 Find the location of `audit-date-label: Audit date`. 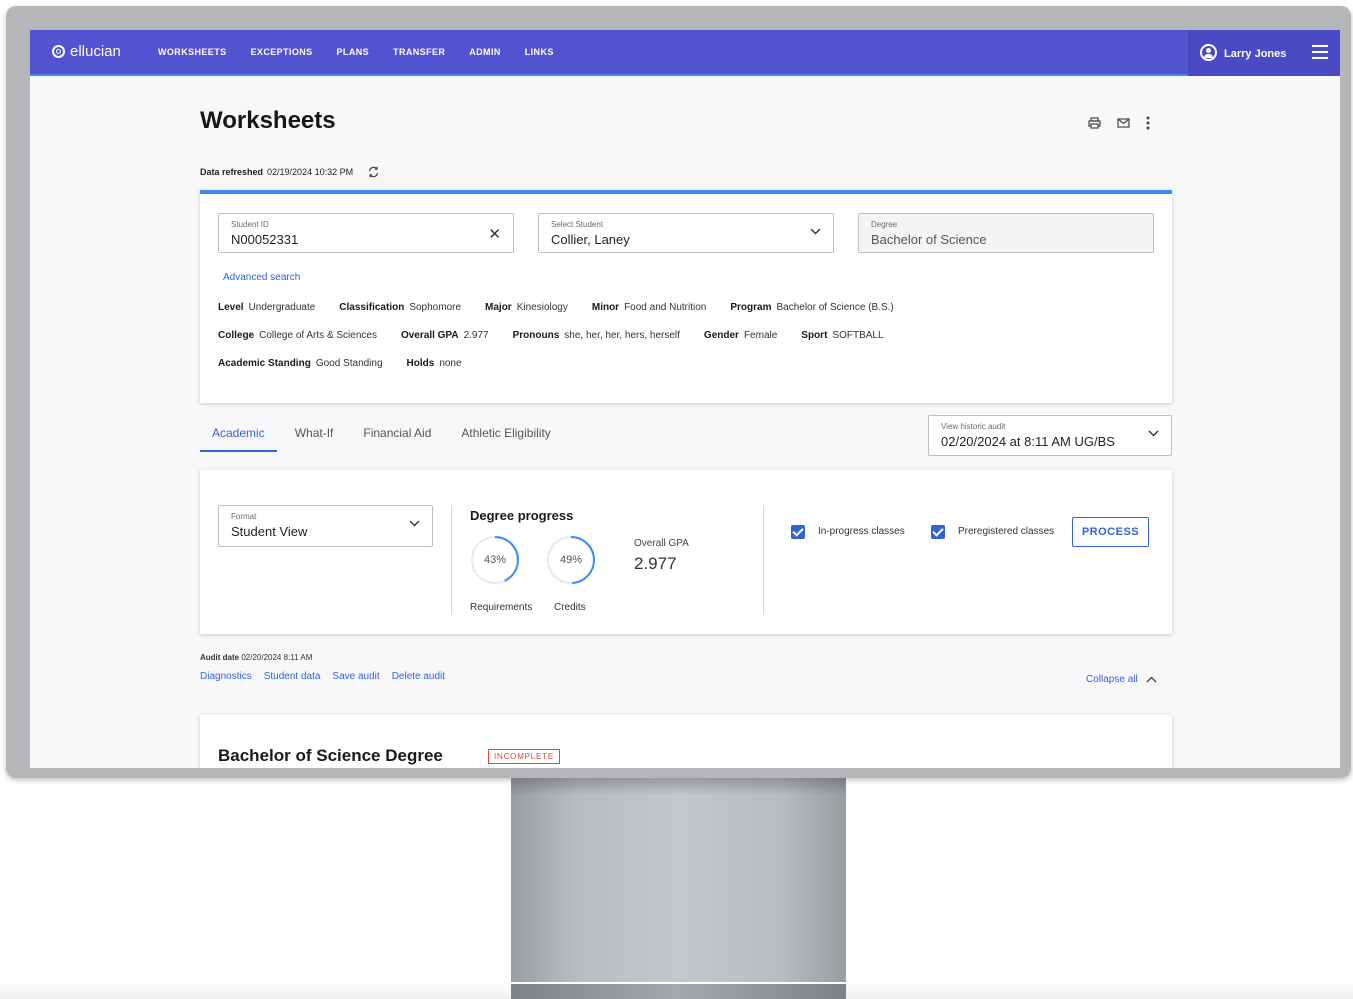

audit-date-label: Audit date is located at coordinates (220, 657).